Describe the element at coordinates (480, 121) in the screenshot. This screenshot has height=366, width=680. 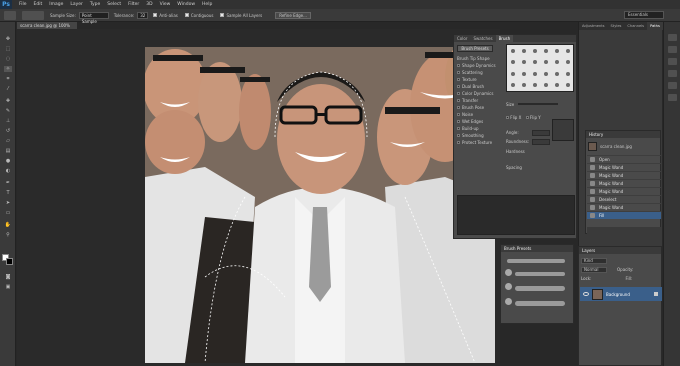
I see `option-wet-edges: Wet Edges` at that location.